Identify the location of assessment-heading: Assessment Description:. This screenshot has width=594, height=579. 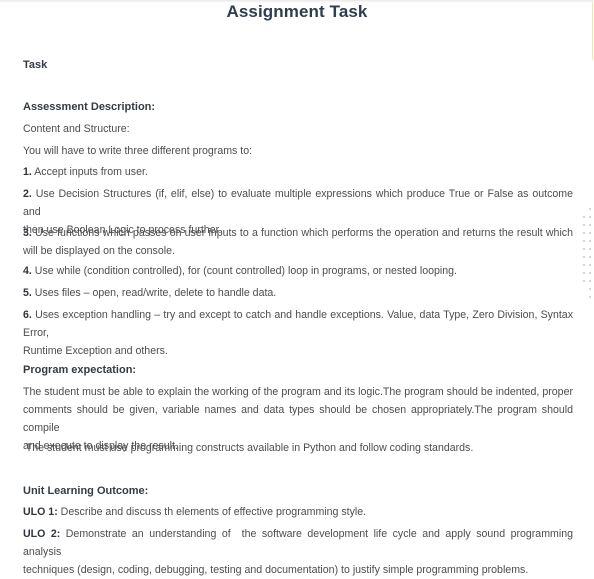
(89, 107).